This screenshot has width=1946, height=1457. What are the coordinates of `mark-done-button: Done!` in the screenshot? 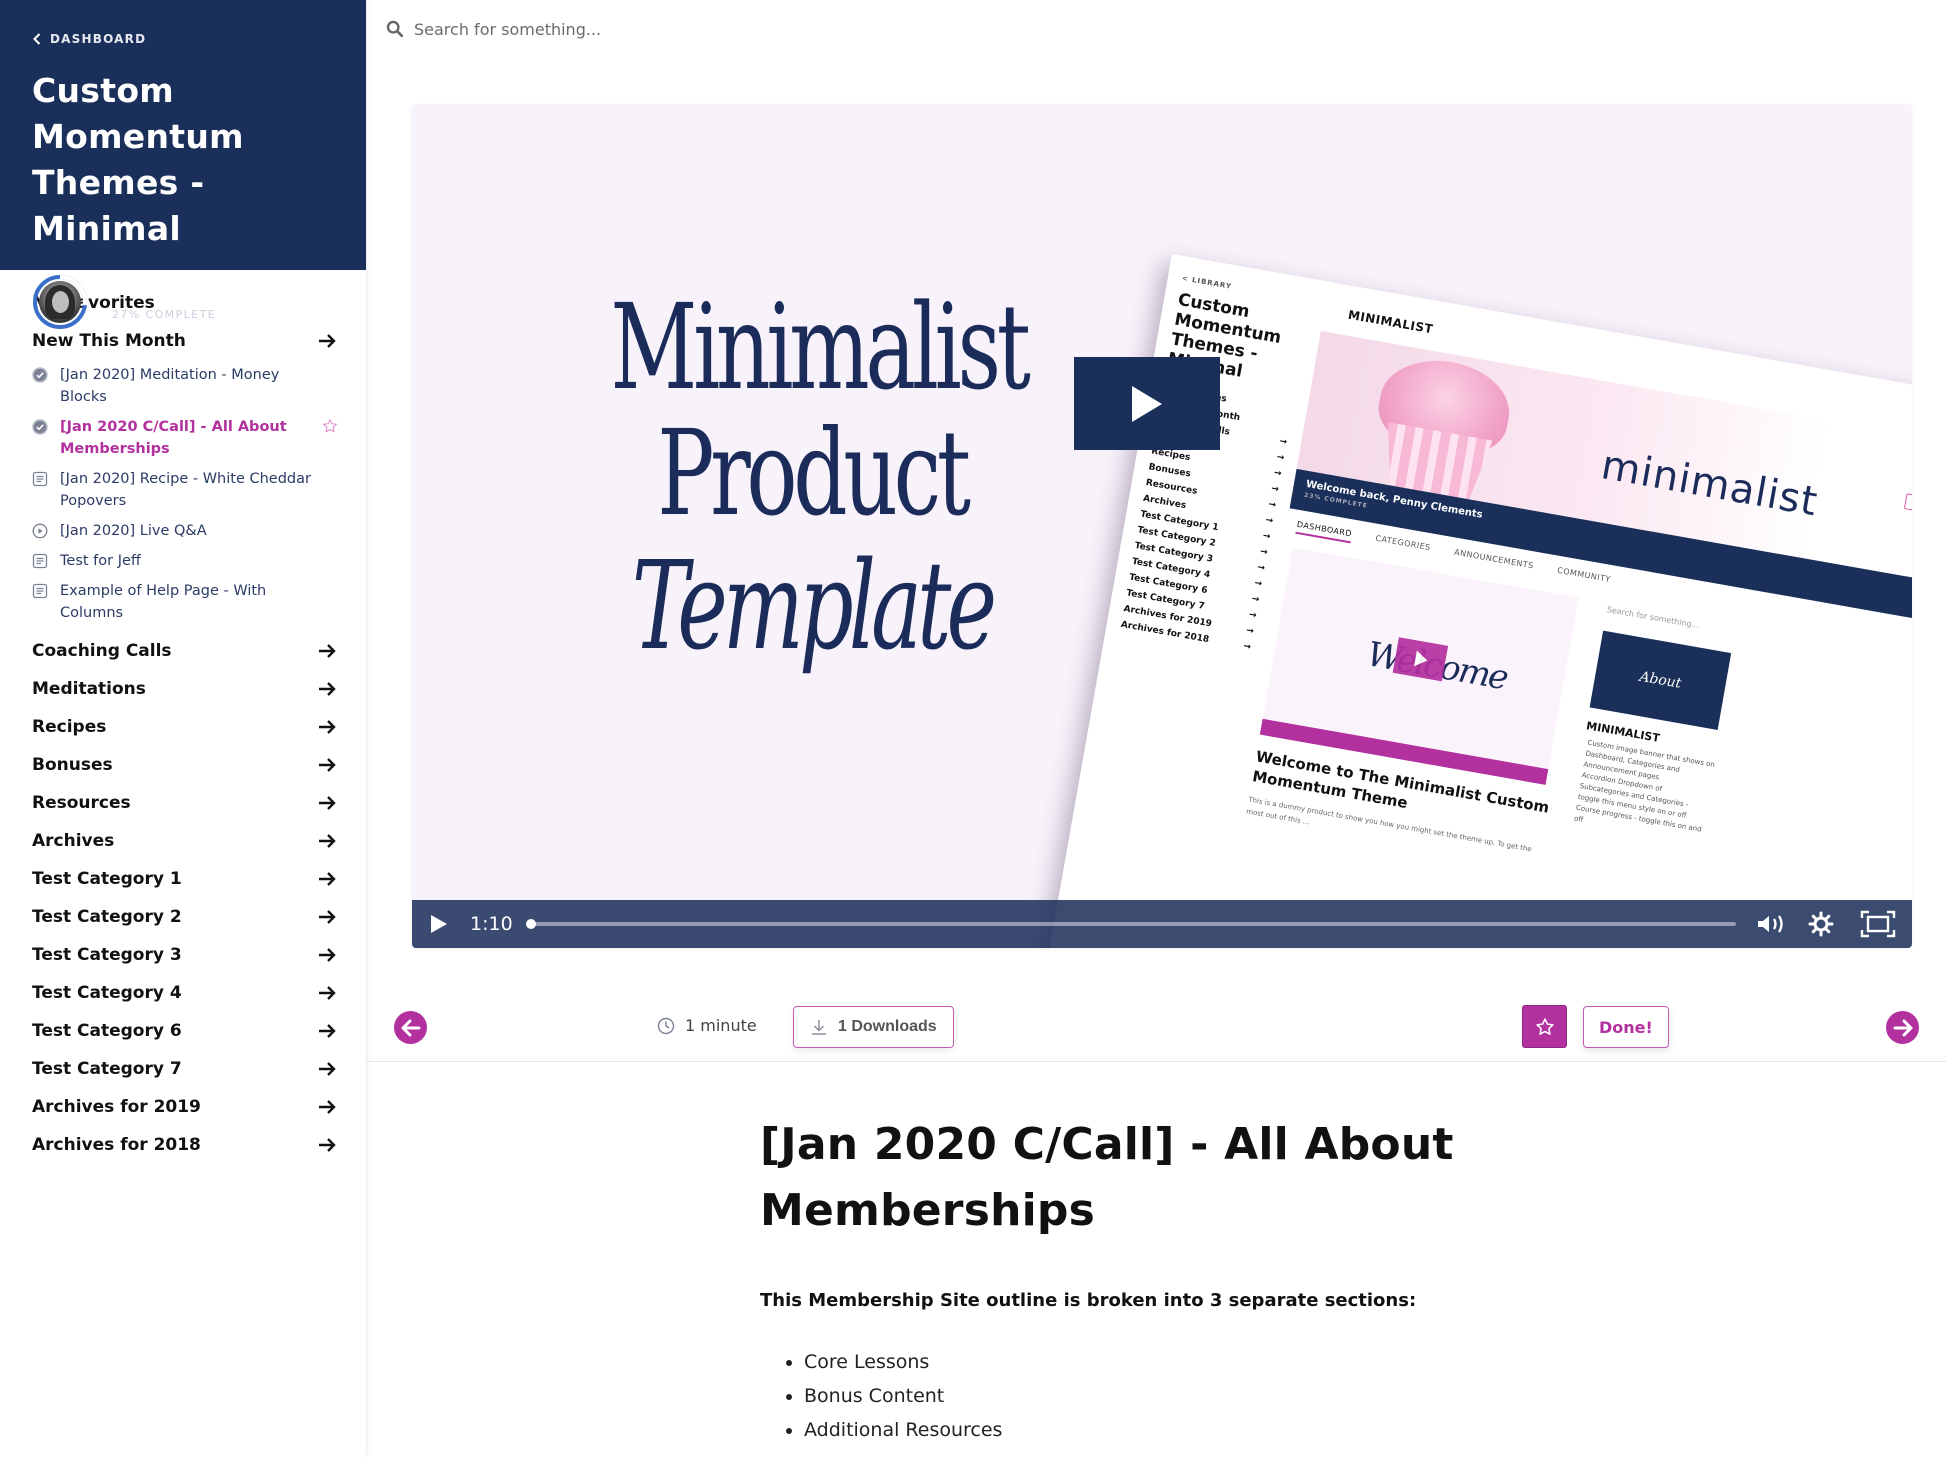 It's located at (1626, 1027).